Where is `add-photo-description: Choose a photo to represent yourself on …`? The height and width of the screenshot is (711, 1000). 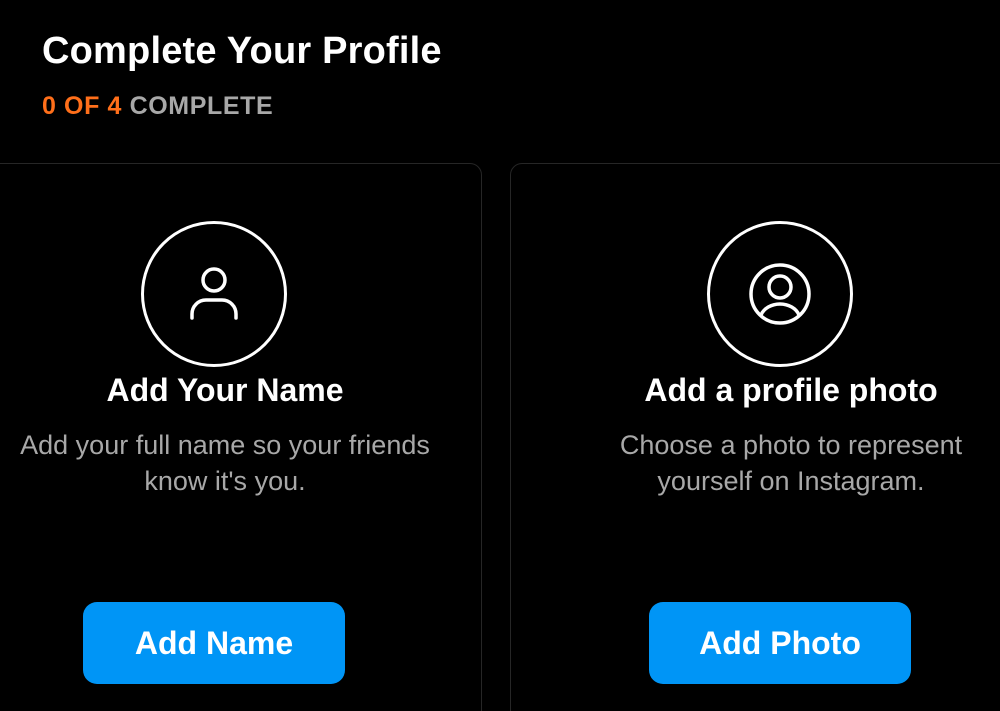
add-photo-description: Choose a photo to represent yourself on … is located at coordinates (791, 463).